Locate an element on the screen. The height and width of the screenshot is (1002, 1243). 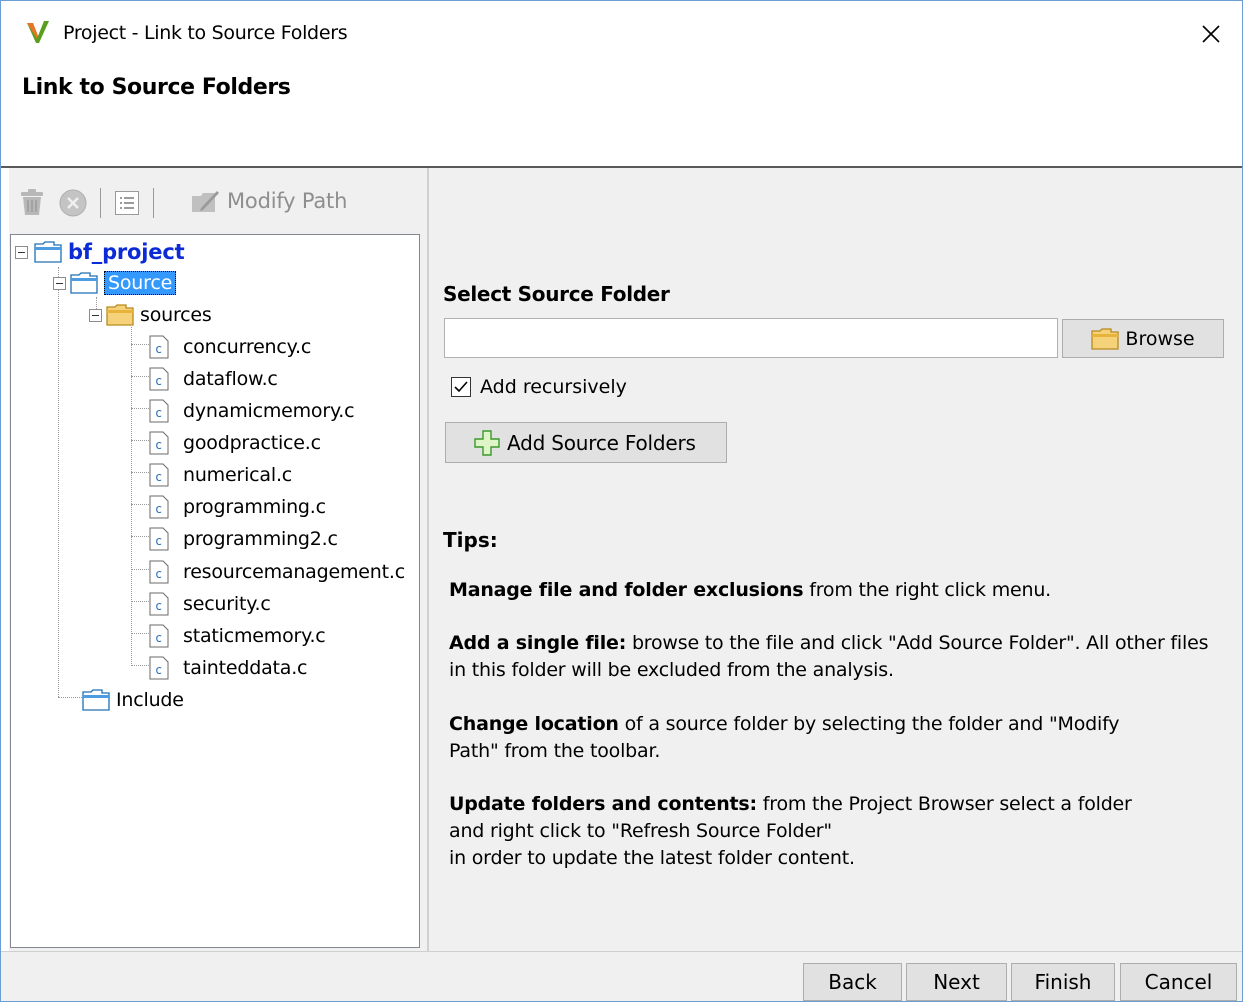
tree-item-bf-project: bf_project is located at coordinates (100, 252).